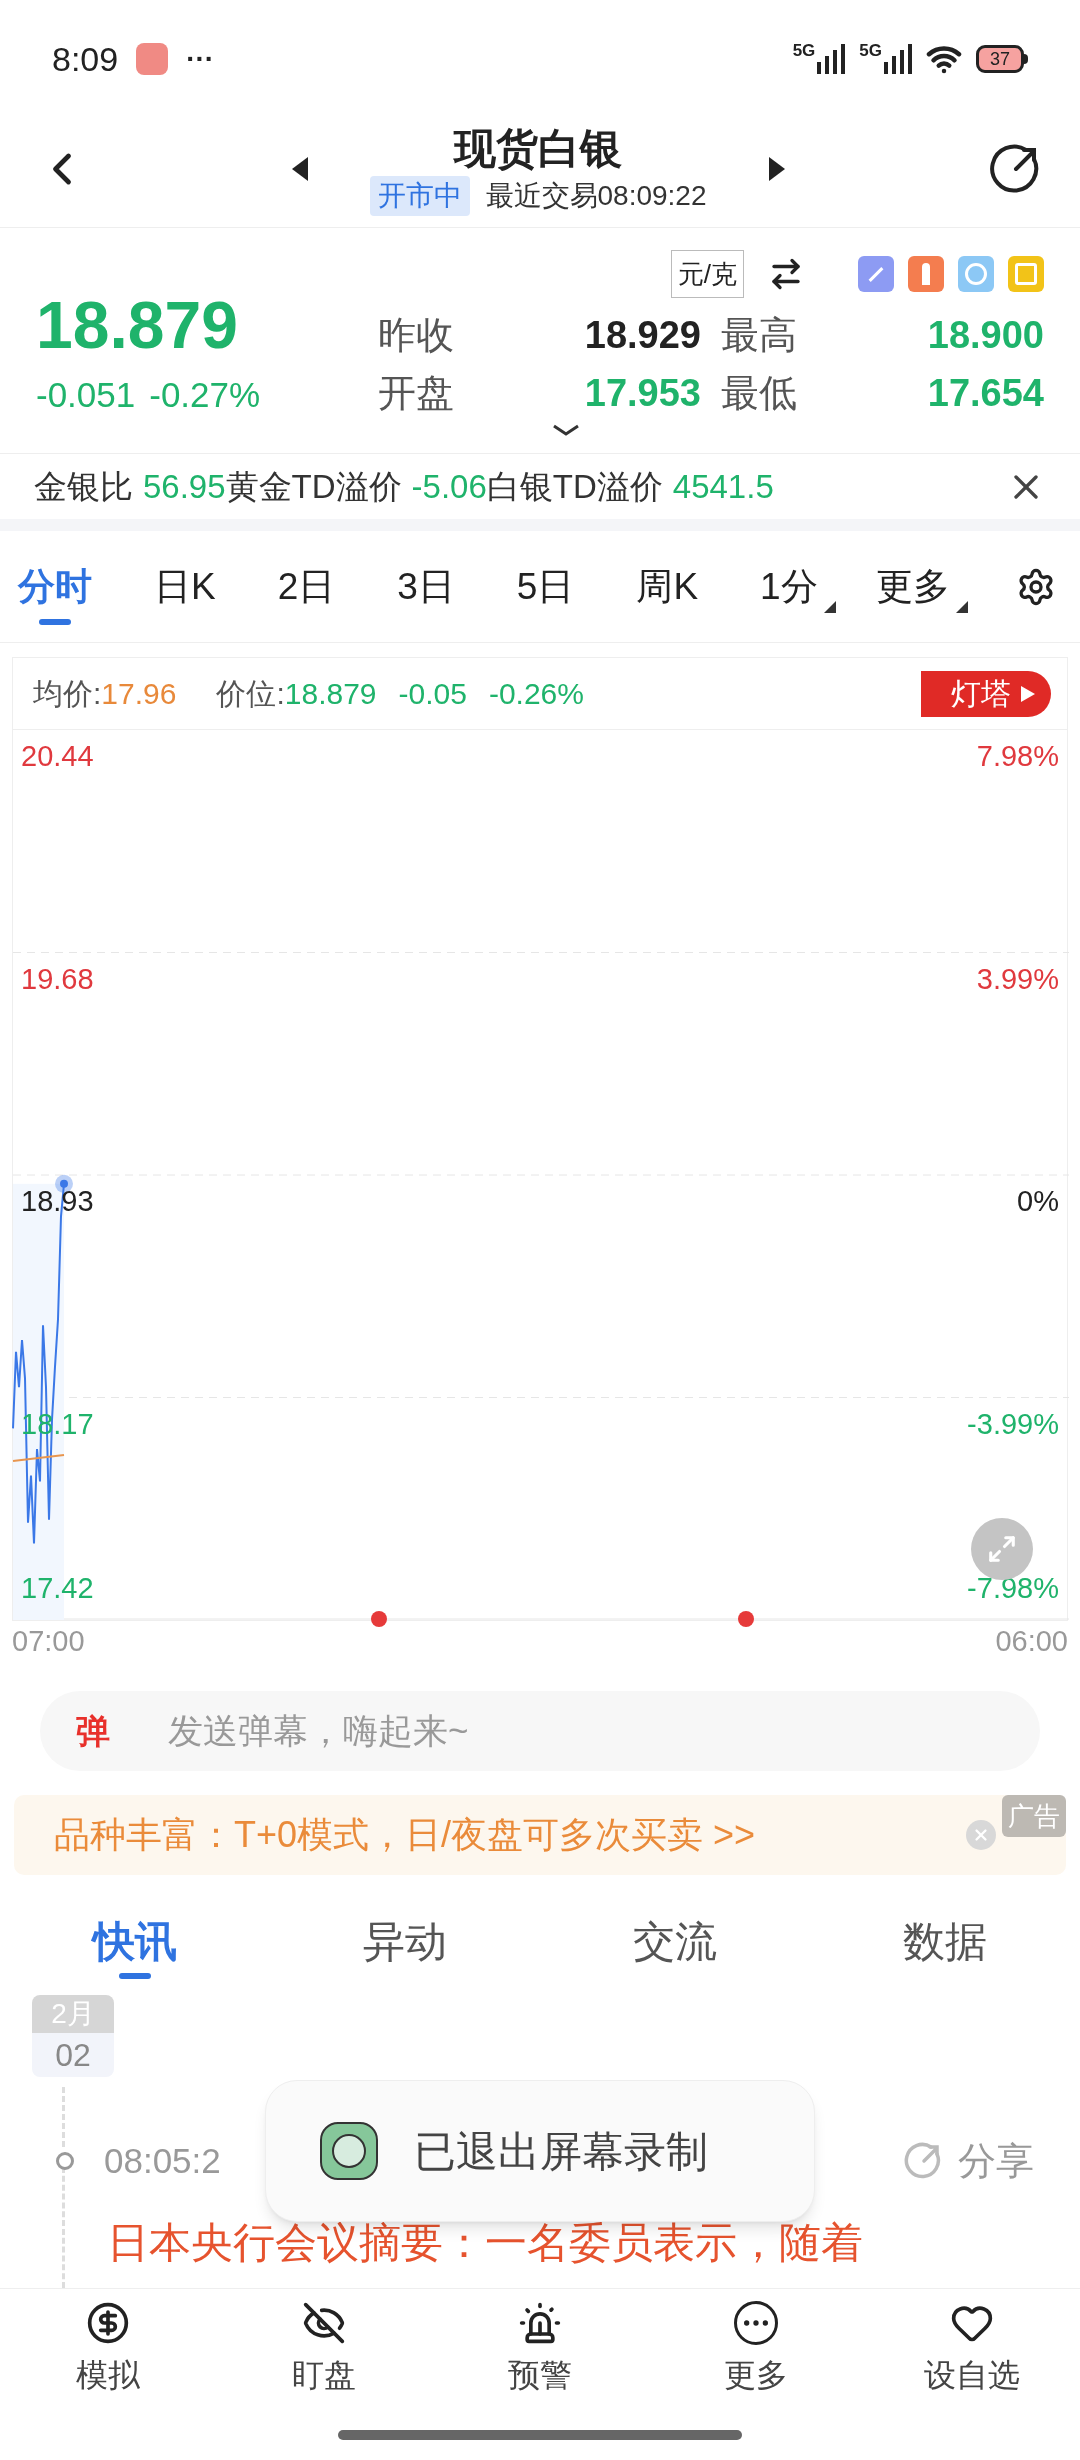 Image resolution: width=1080 pixels, height=2460 pixels. What do you see at coordinates (85, 59) in the screenshot?
I see `status-time: 8:09` at bounding box center [85, 59].